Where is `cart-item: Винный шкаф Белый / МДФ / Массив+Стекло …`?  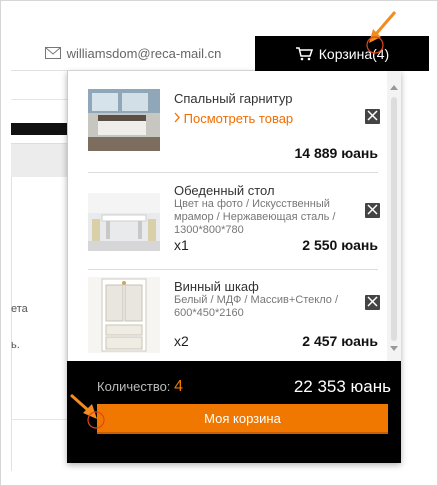 cart-item: Винный шкаф Белый / МДФ / Массив+Стекло … is located at coordinates (234, 319).